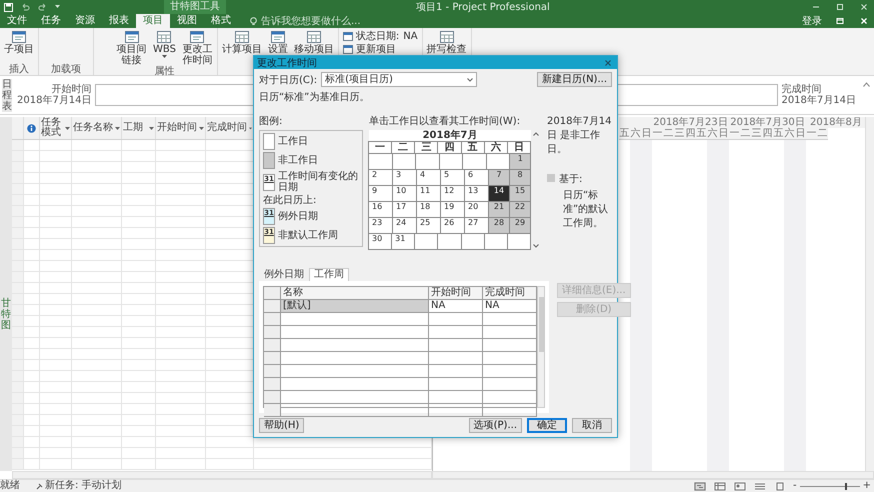 The width and height of the screenshot is (874, 492). Describe the element at coordinates (314, 97) in the screenshot. I see `calendar-note: 日历“标准”为基准日历。` at that location.